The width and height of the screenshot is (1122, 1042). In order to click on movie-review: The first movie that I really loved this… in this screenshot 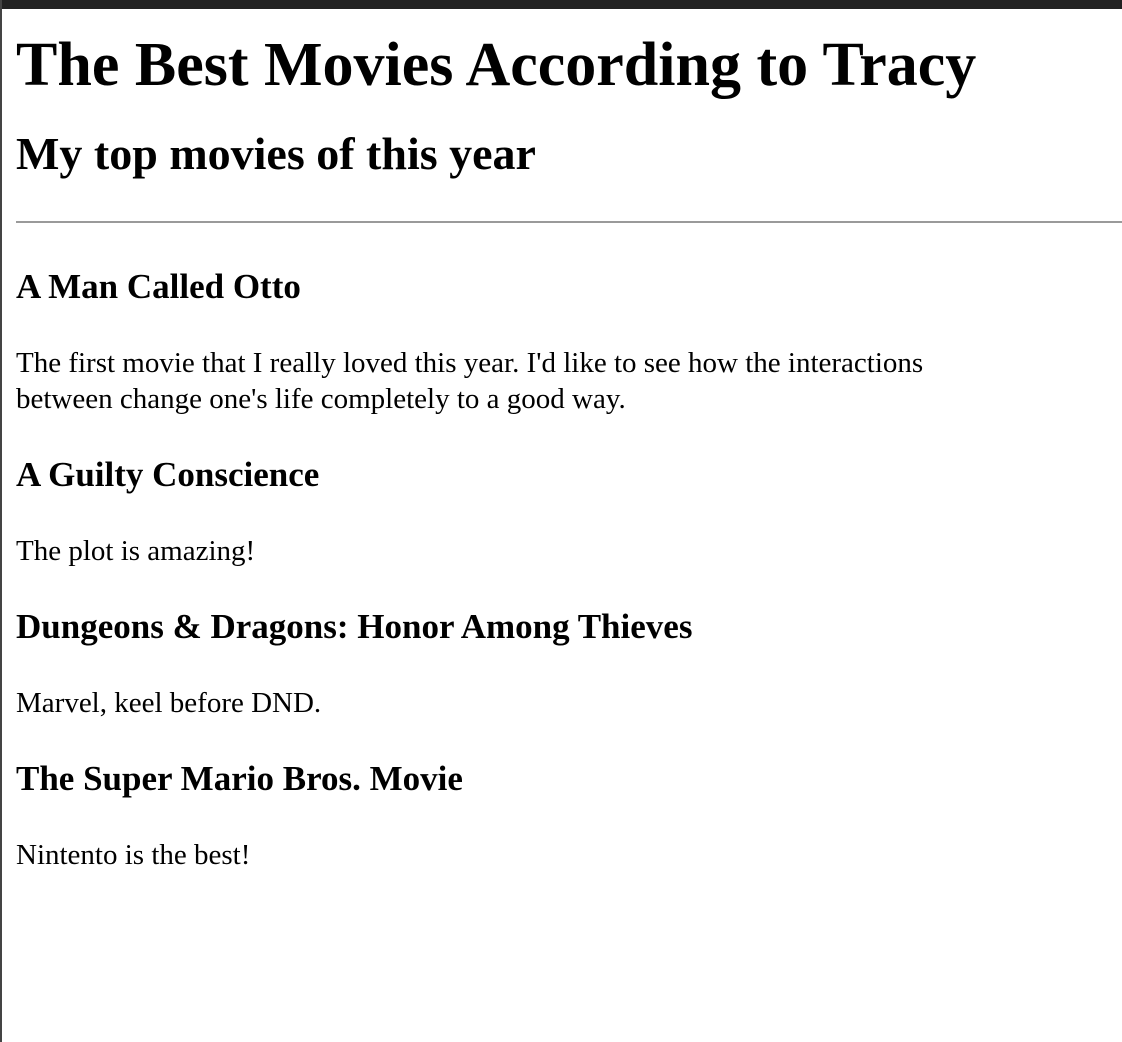, I will do `click(470, 381)`.